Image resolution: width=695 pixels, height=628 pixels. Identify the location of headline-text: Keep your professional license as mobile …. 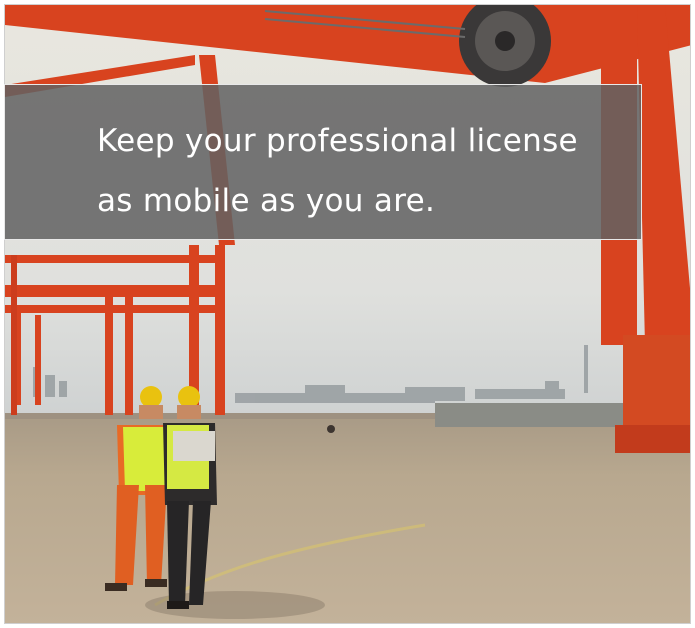
(367, 171).